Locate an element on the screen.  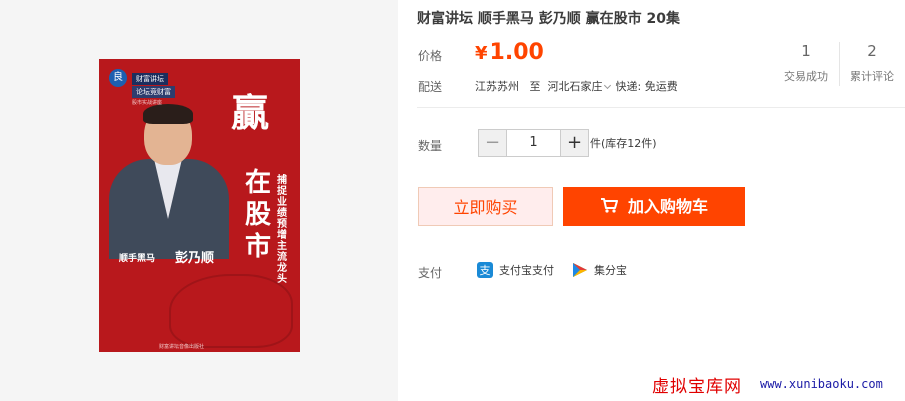
cover-person-hair is located at coordinates (168, 114).